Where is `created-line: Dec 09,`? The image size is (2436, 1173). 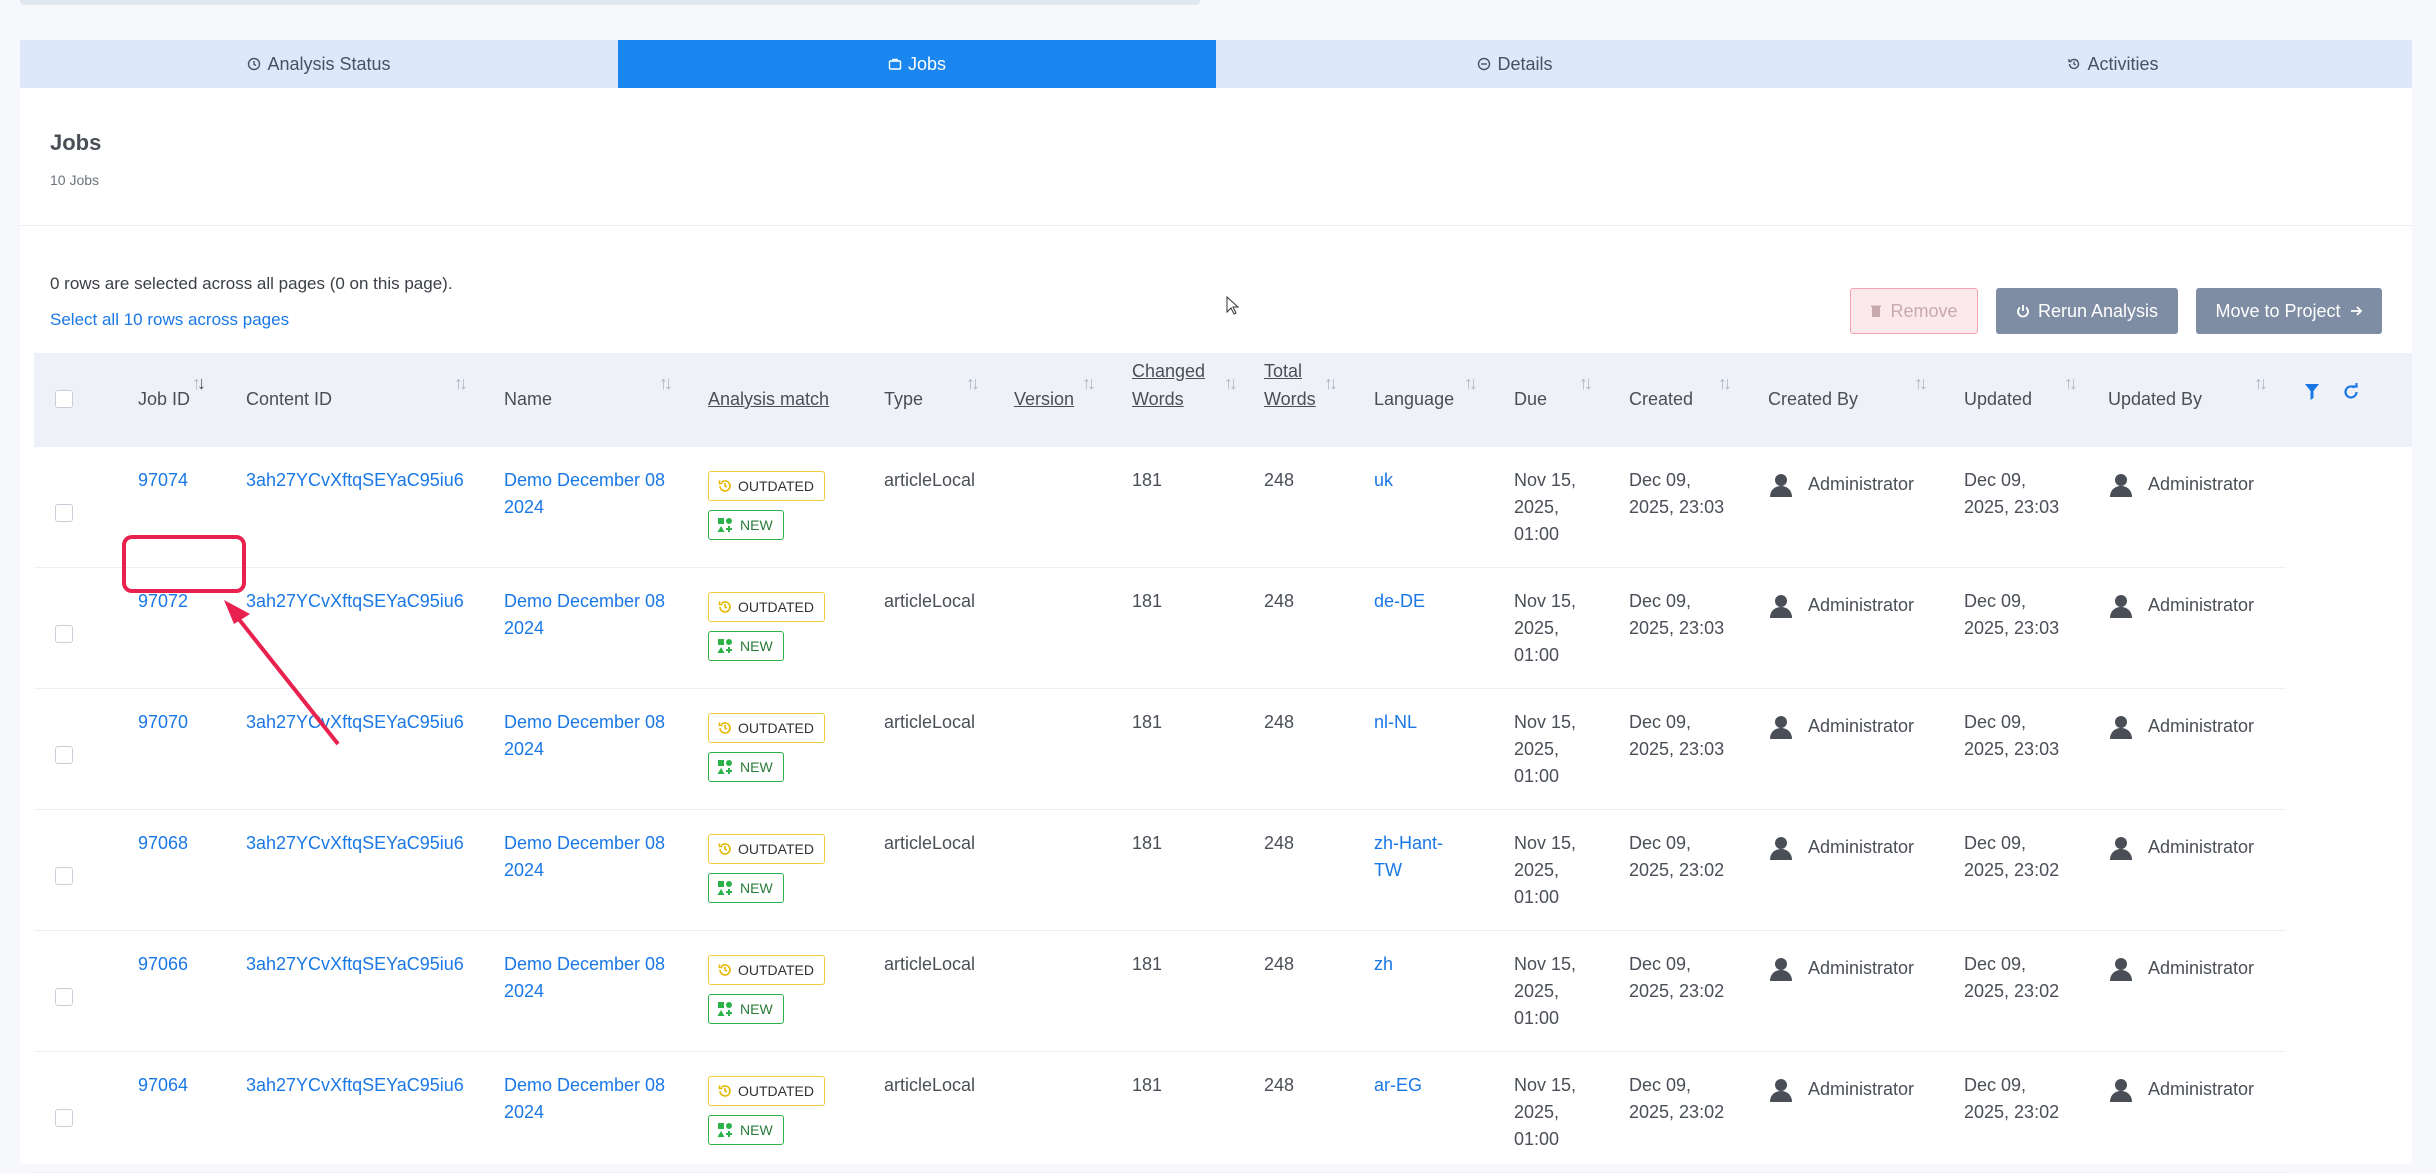 created-line: Dec 09, is located at coordinates (1660, 1085).